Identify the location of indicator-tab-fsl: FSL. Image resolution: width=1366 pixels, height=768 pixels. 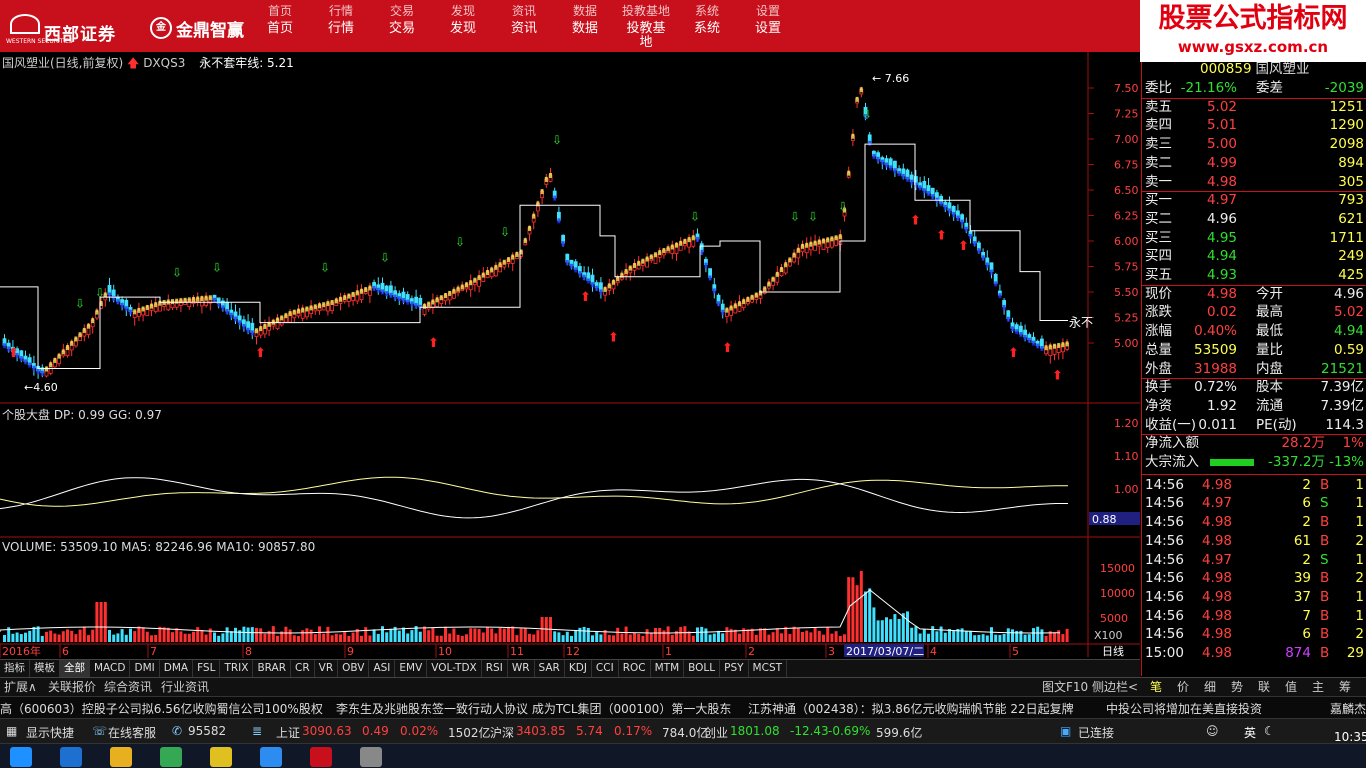
(207, 668).